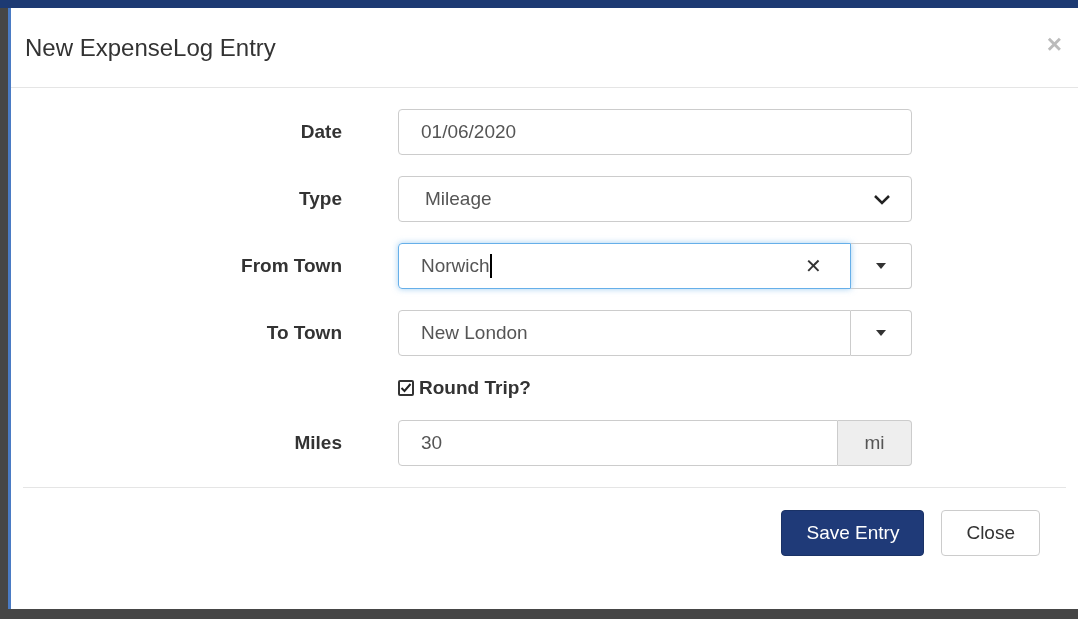 This screenshot has height=619, width=1078. What do you see at coordinates (475, 387) in the screenshot?
I see `checkbox-label: Round Trip?` at bounding box center [475, 387].